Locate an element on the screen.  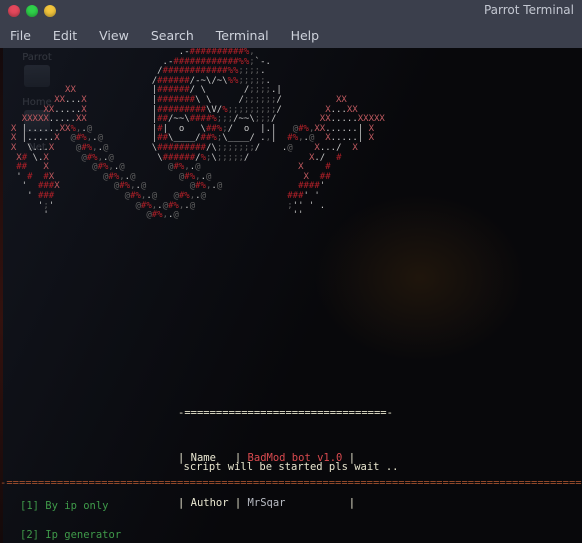
menu-item-edit: Edit is located at coordinates (65, 35).